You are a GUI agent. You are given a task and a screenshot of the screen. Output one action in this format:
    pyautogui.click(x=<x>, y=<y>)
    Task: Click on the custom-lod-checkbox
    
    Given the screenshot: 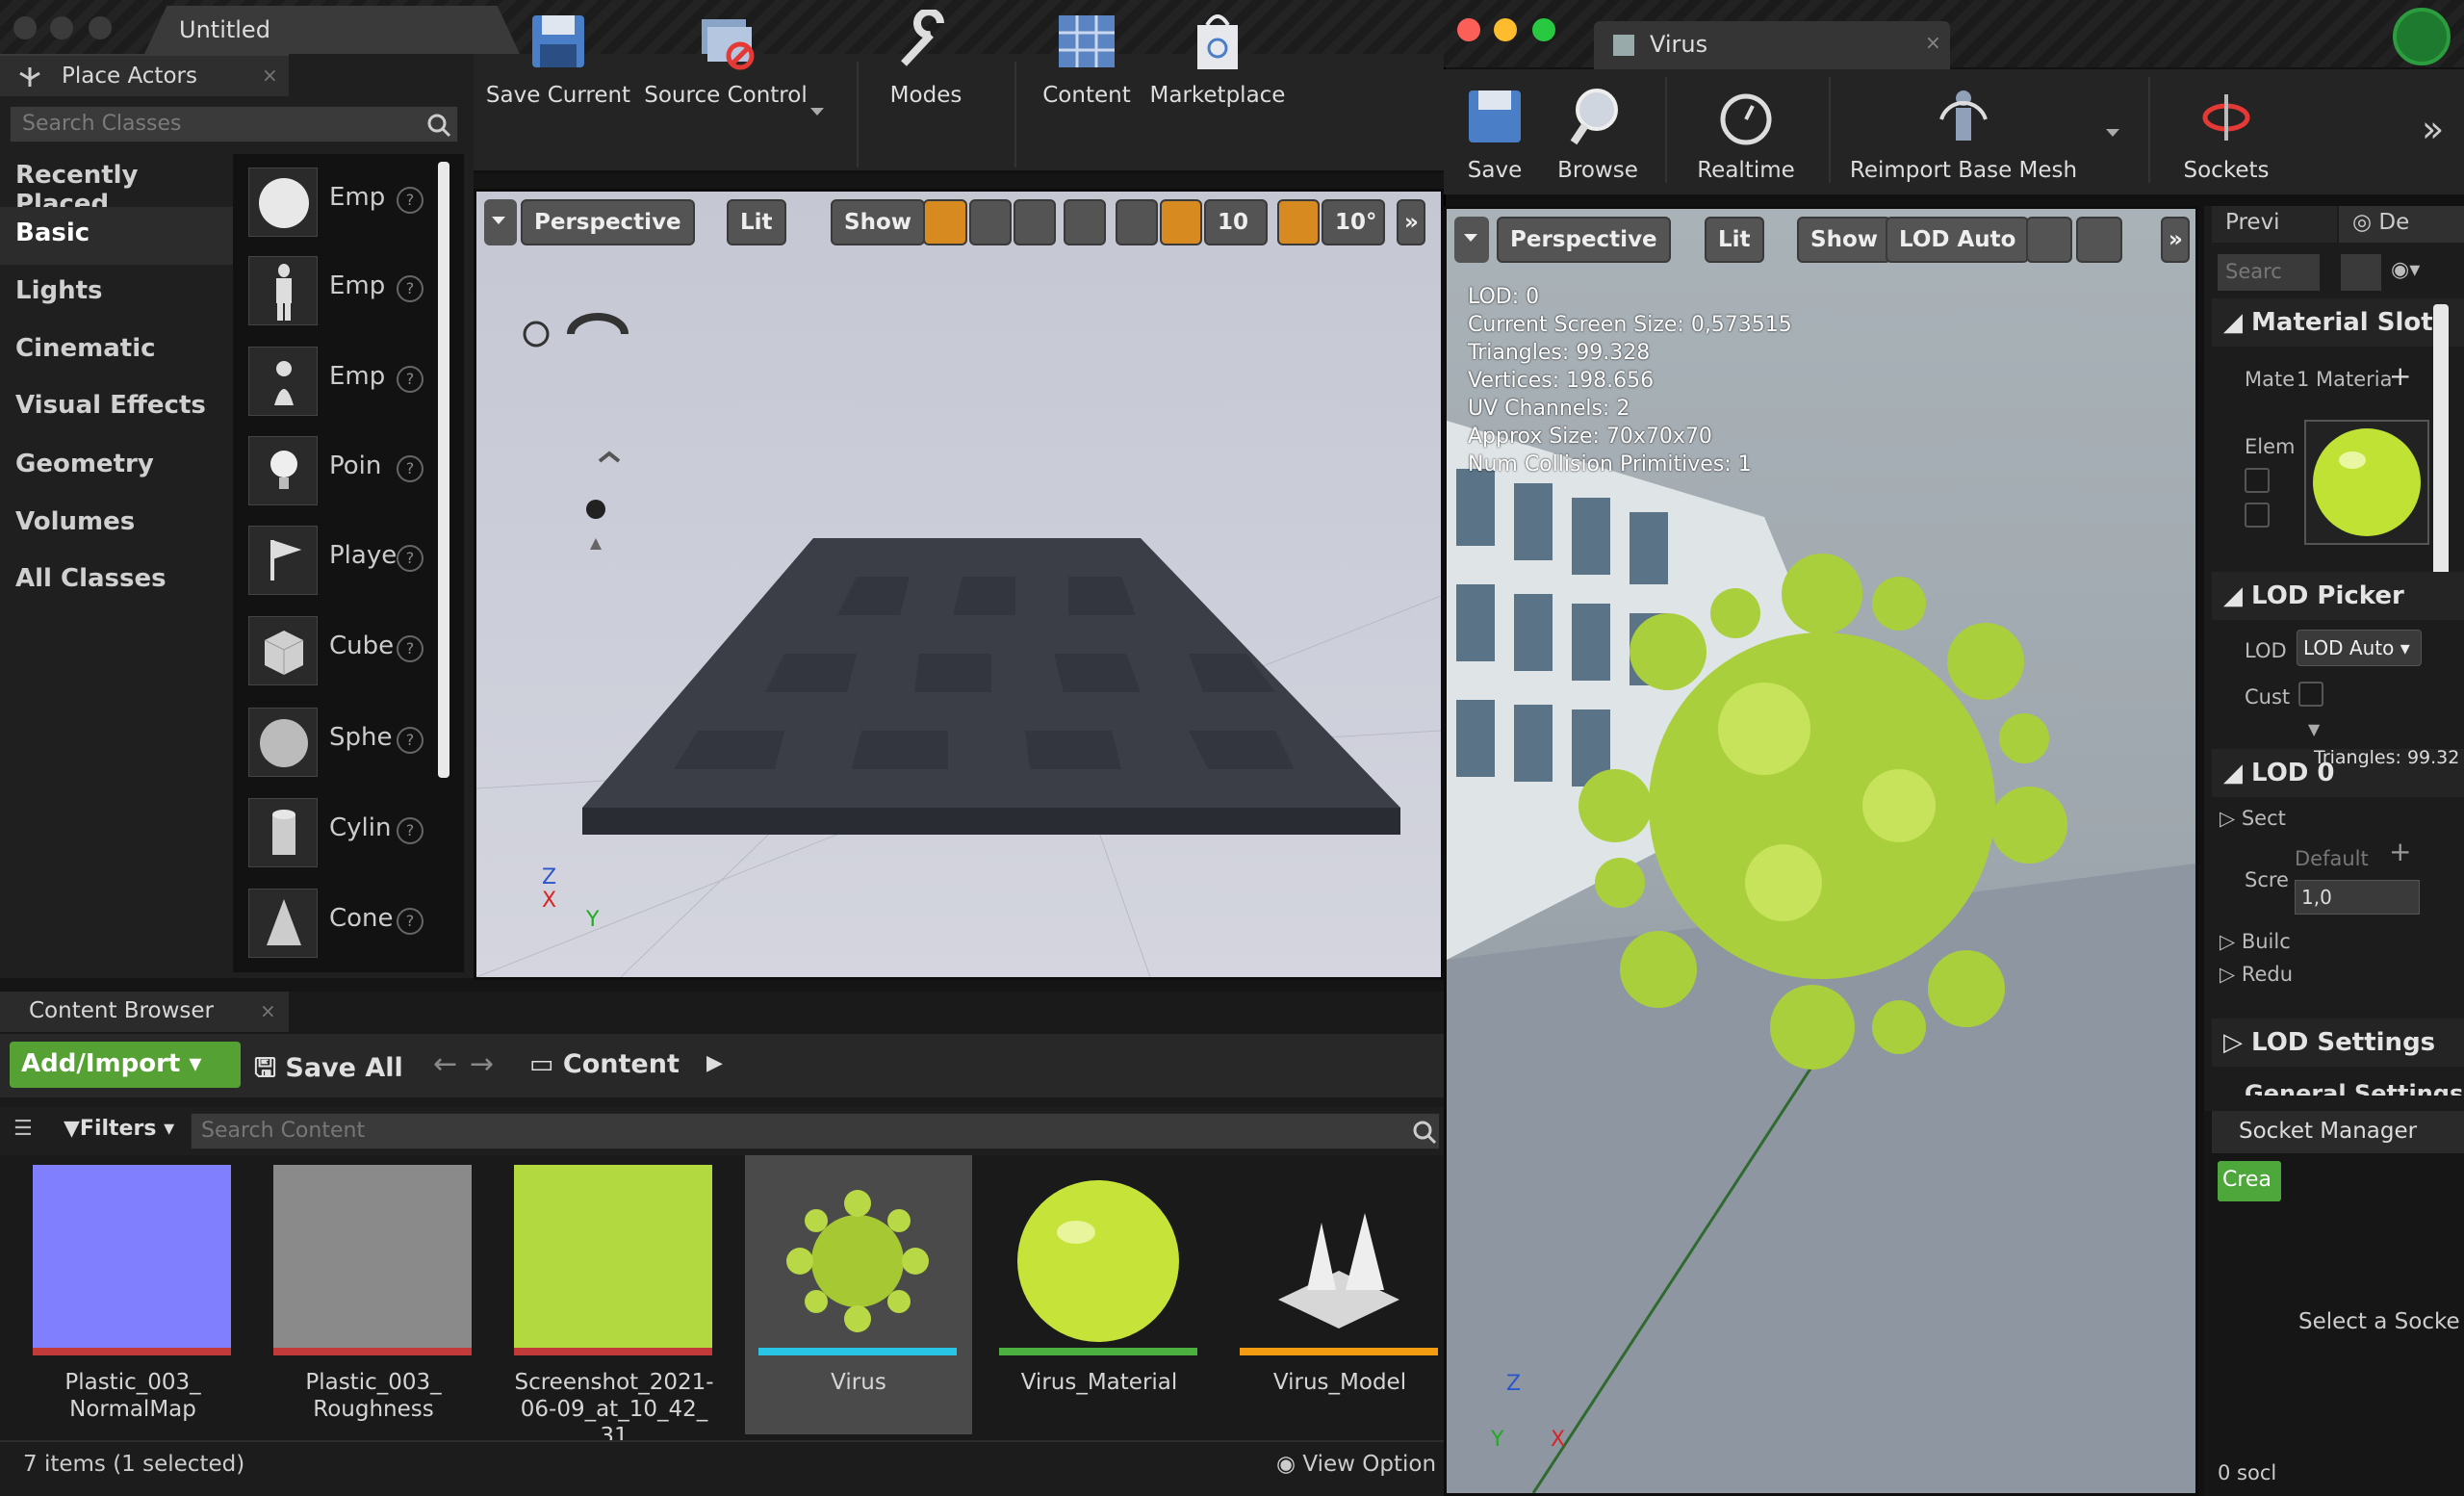 What is the action you would take?
    pyautogui.click(x=2310, y=695)
    